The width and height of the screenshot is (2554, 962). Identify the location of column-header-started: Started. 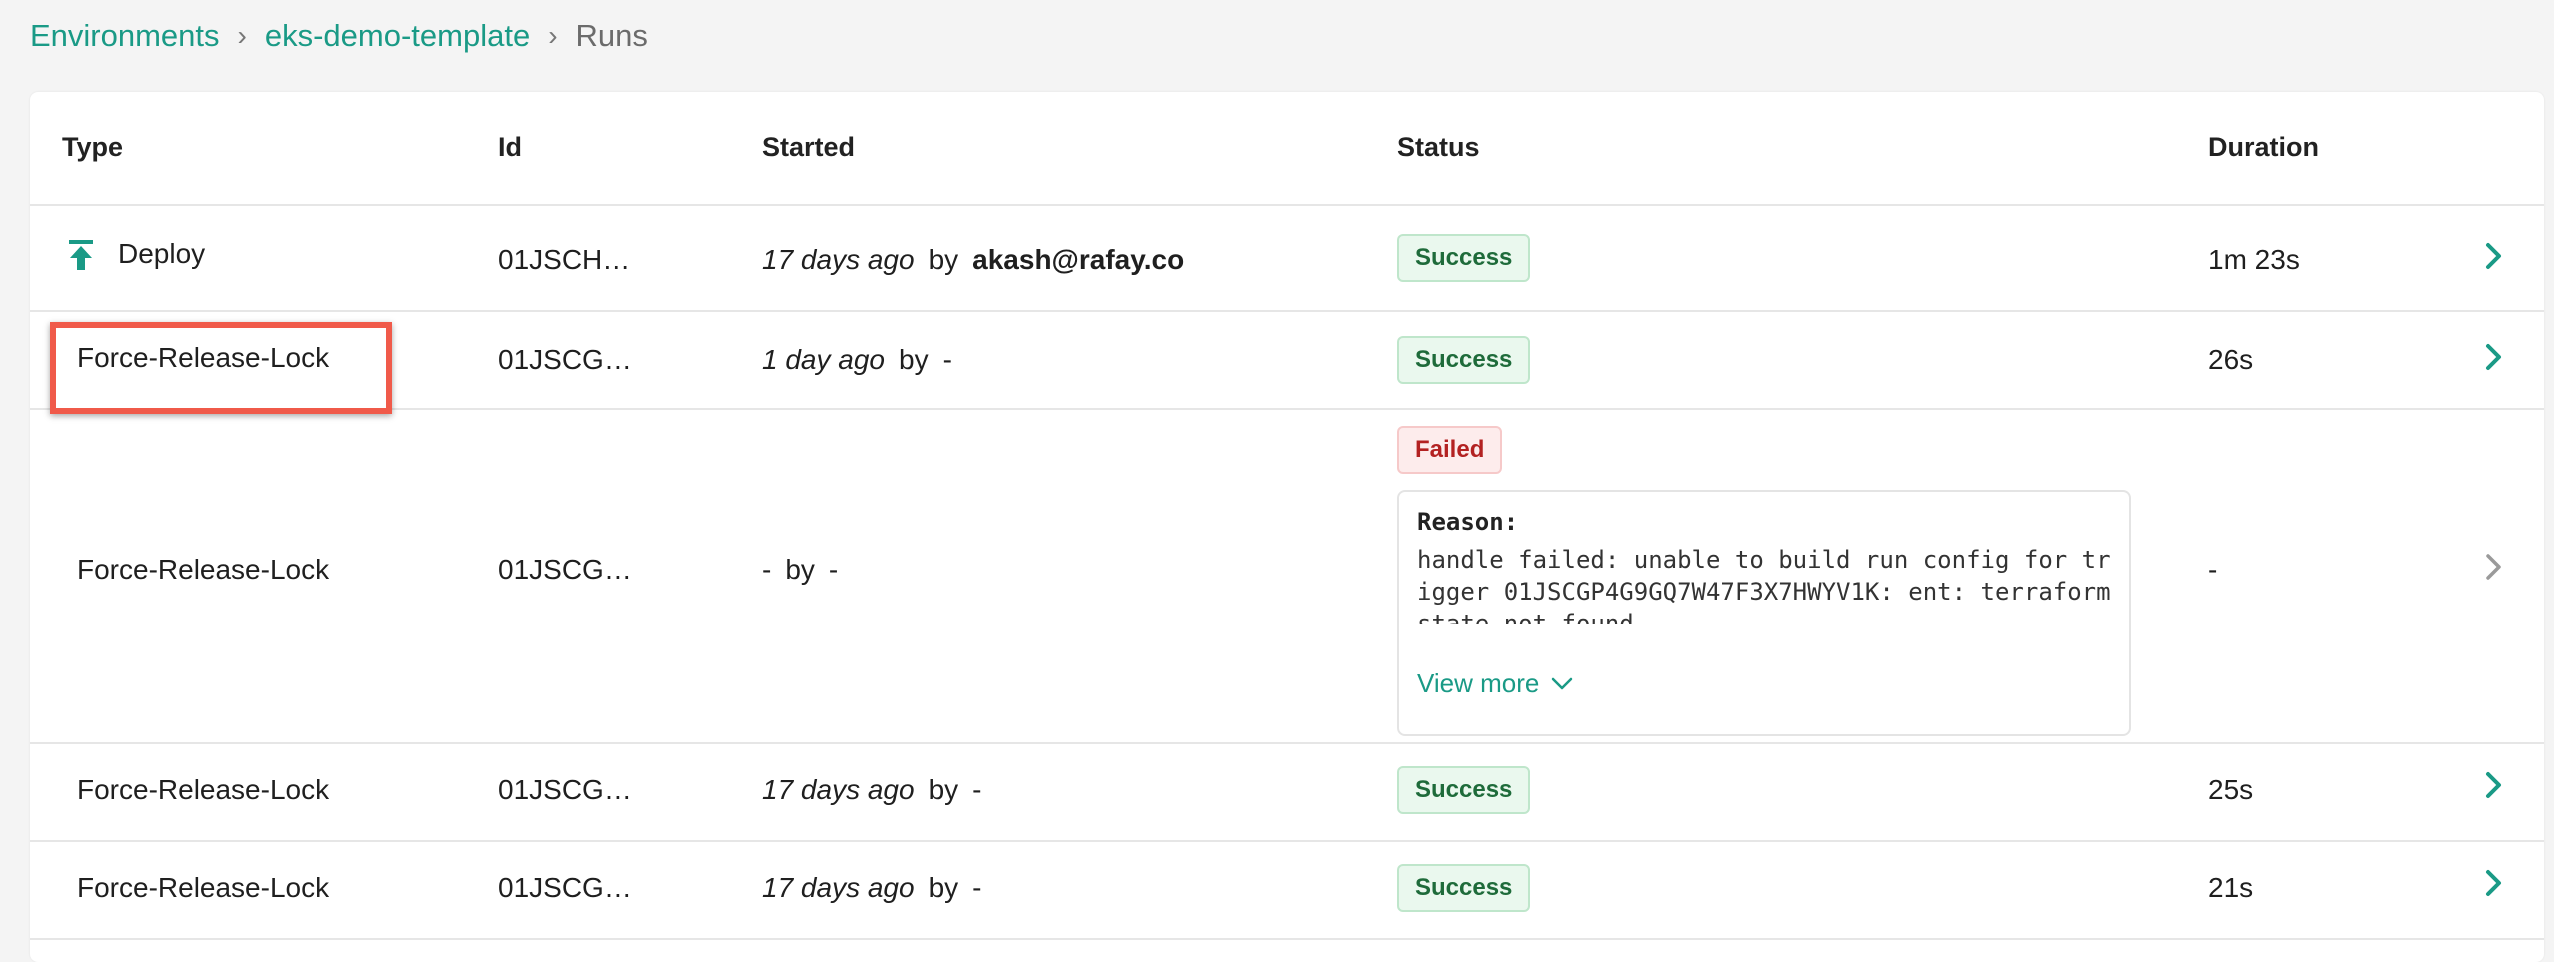
(809, 147).